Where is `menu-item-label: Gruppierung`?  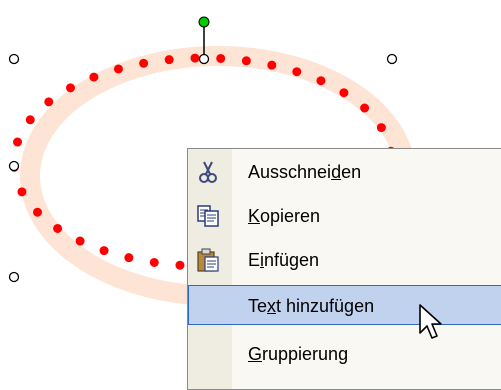
menu-item-label: Gruppierung is located at coordinates (298, 354).